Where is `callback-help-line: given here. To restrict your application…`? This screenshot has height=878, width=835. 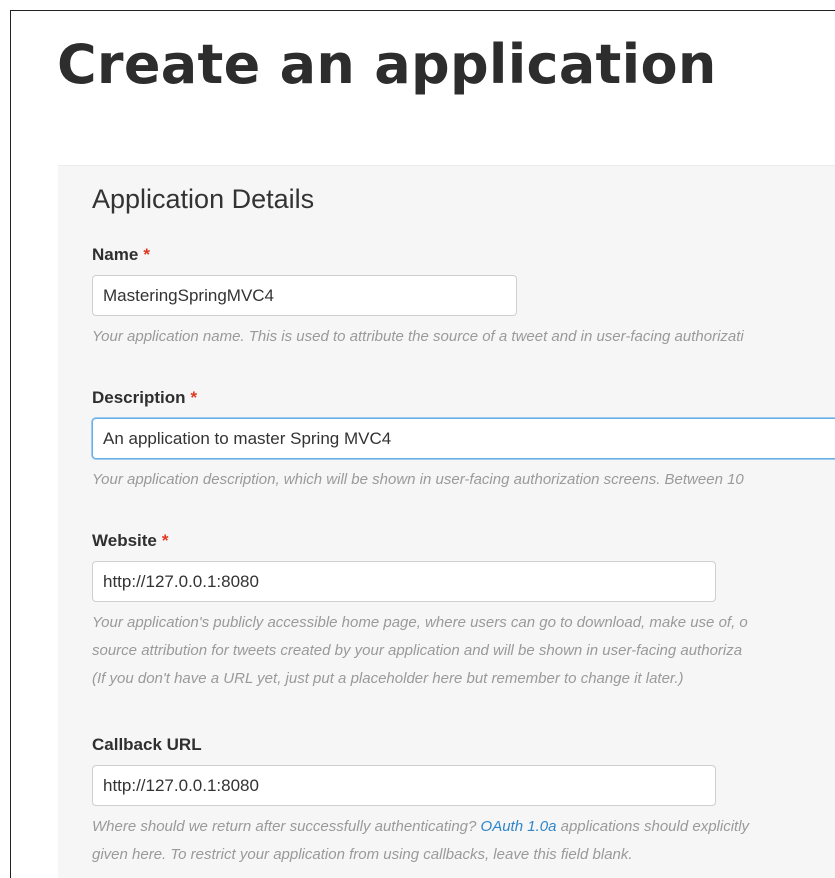
callback-help-line: given here. To restrict your application… is located at coordinates (362, 854).